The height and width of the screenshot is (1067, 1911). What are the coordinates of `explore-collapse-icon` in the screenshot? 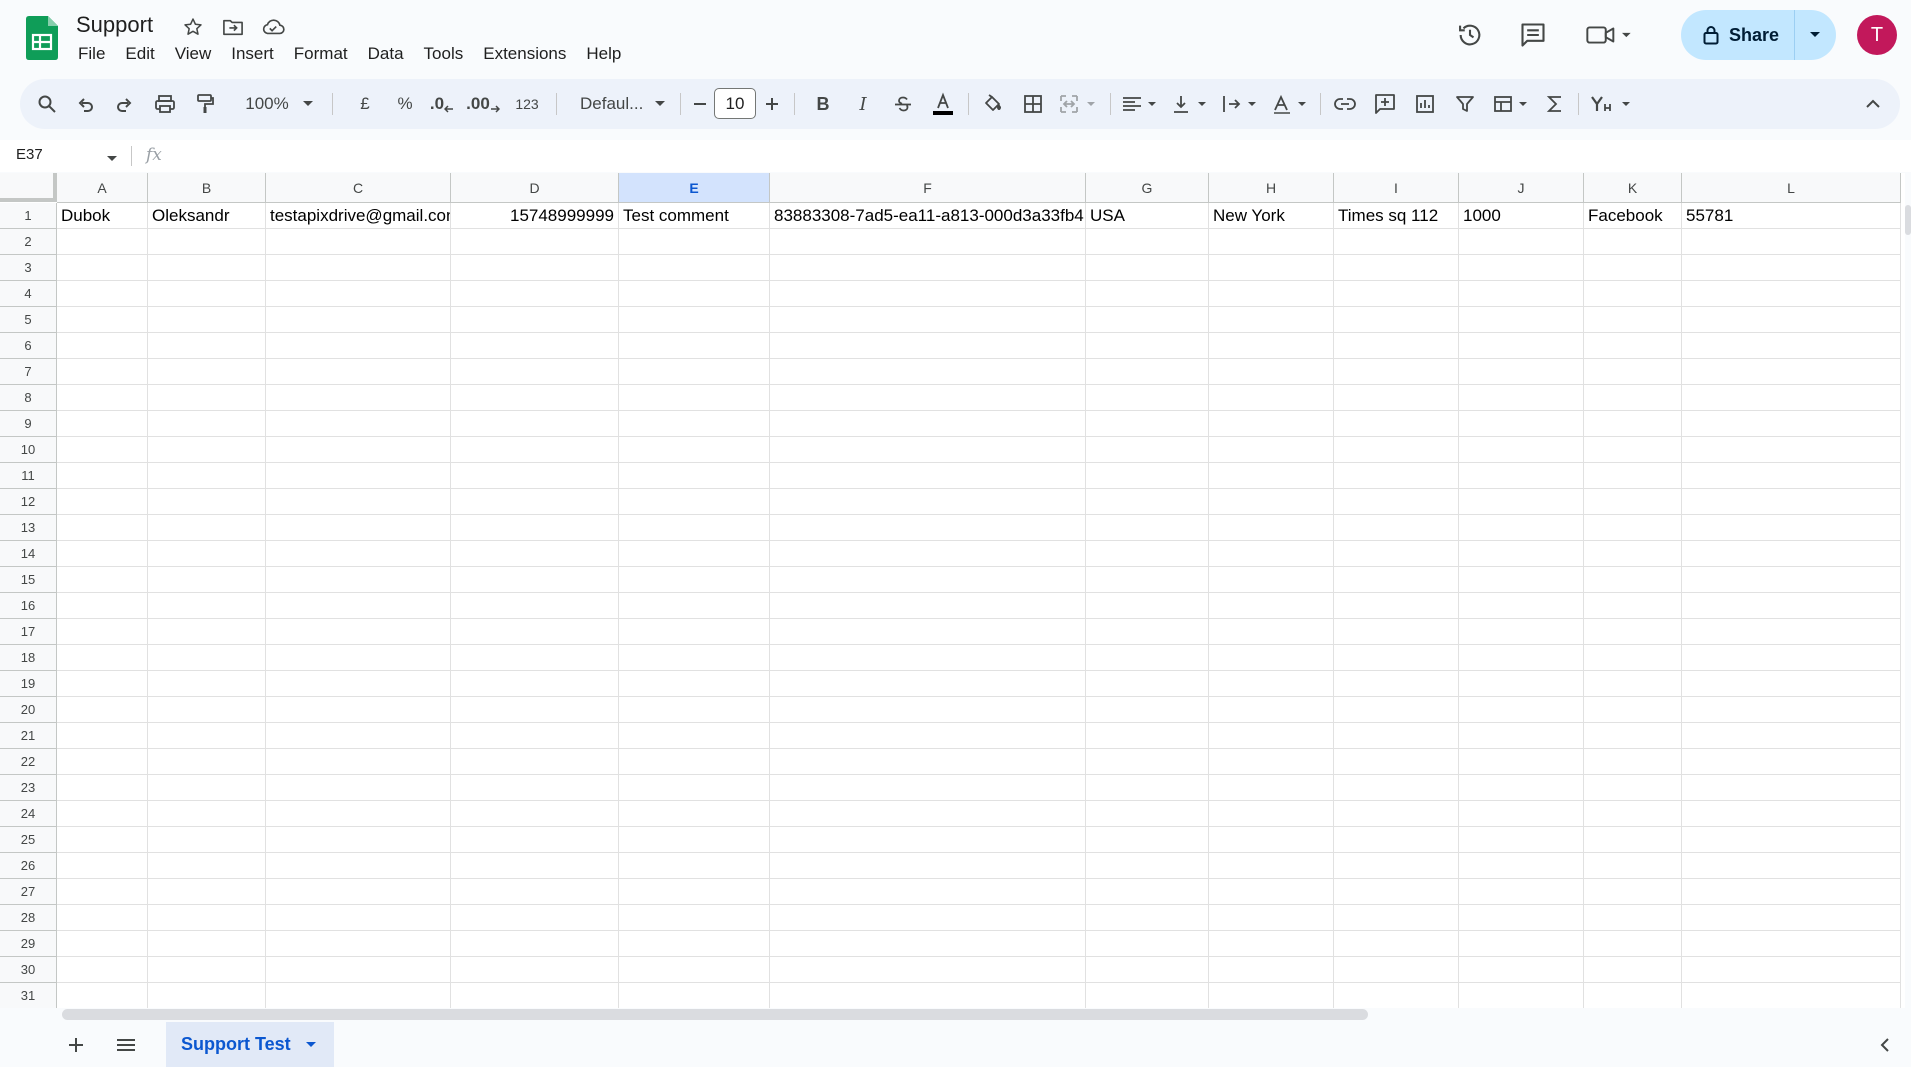 It's located at (1885, 1045).